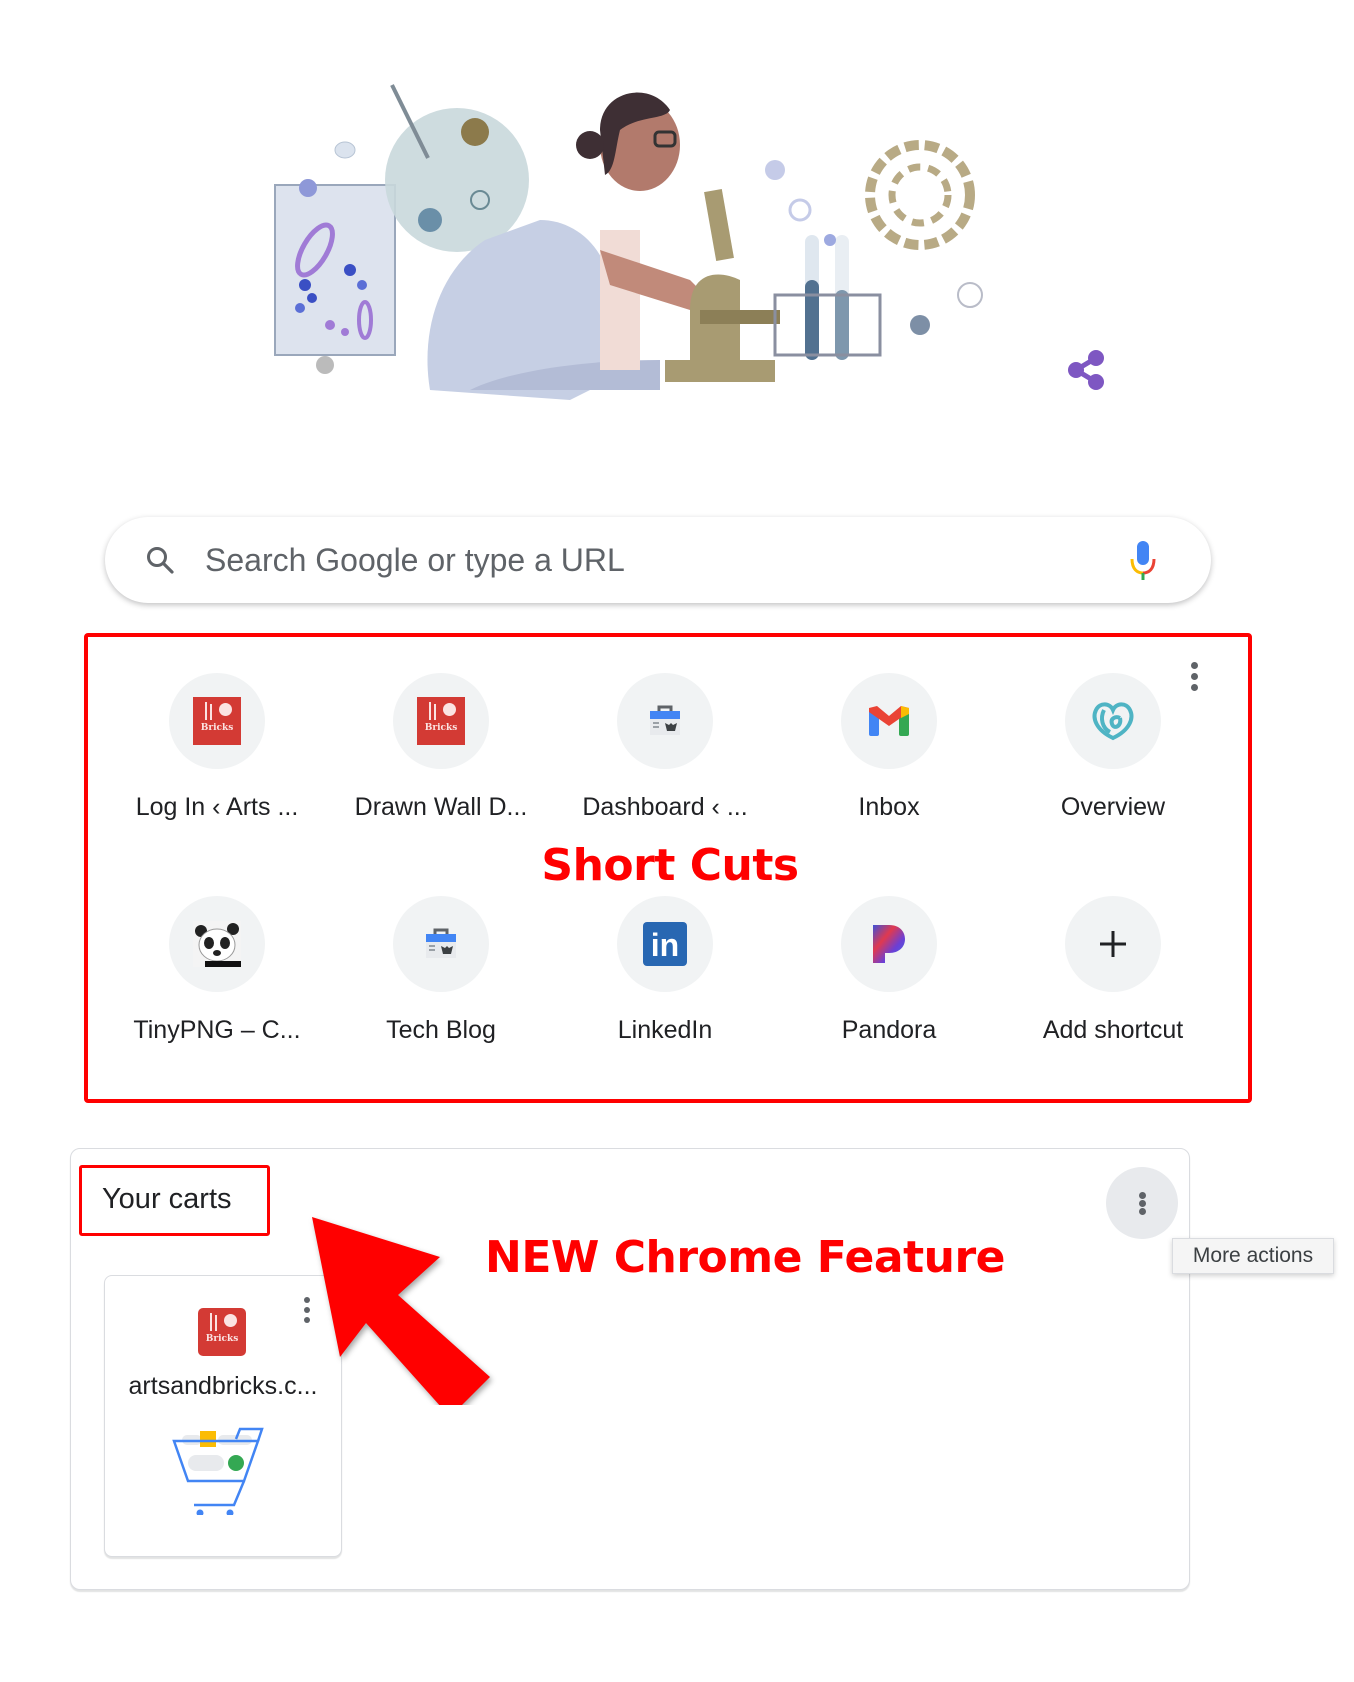 This screenshot has width=1354, height=1682. Describe the element at coordinates (1253, 1256) in the screenshot. I see `more-actions-tooltip: More actions` at that location.